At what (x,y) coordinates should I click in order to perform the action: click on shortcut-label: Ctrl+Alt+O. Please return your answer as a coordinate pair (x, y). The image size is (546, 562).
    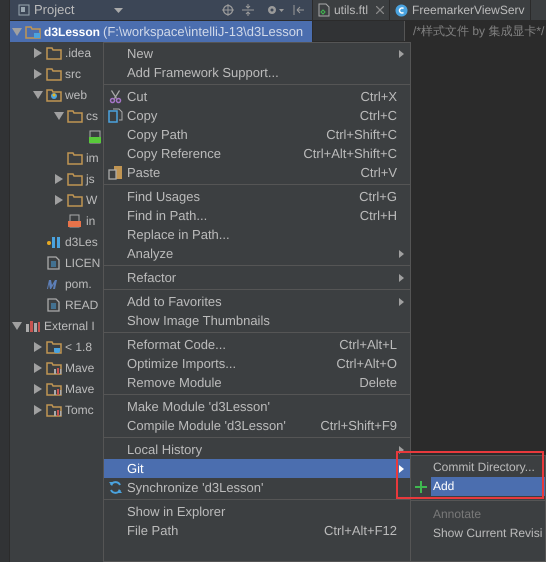
    Looking at the image, I should click on (366, 363).